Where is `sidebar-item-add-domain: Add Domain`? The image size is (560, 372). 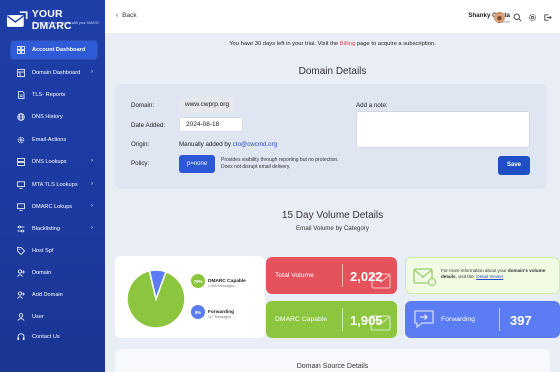 sidebar-item-add-domain: Add Domain is located at coordinates (54, 295).